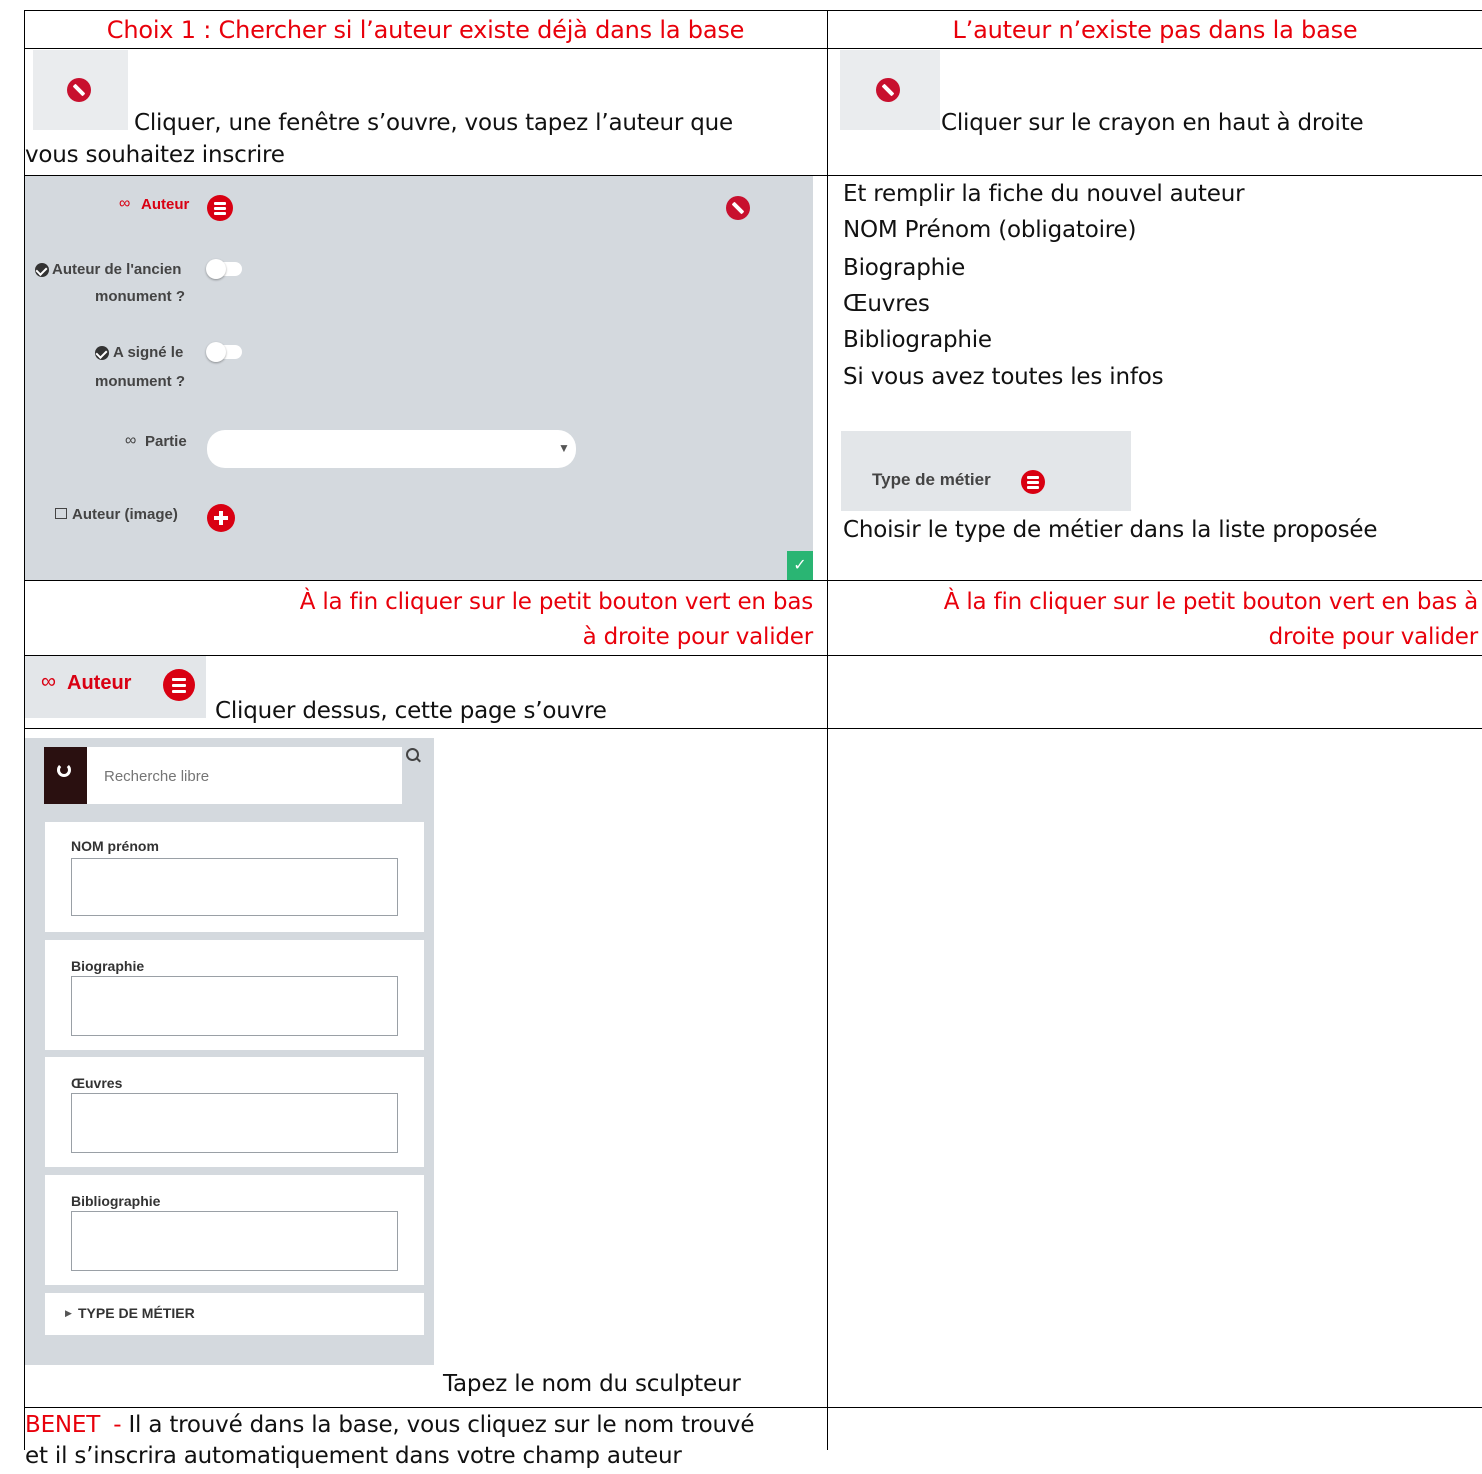  Describe the element at coordinates (886, 304) in the screenshot. I see `row3-right-line: Œuvres` at that location.